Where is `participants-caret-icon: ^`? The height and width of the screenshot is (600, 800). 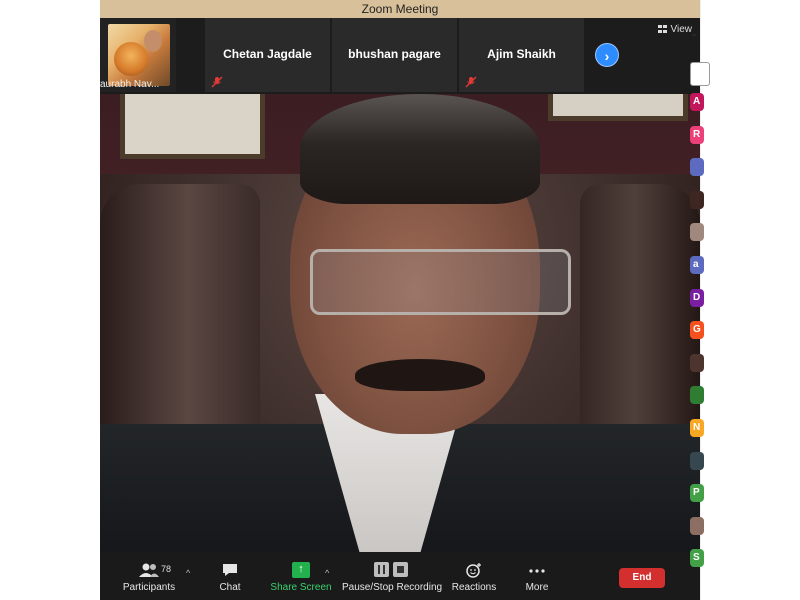 participants-caret-icon: ^ is located at coordinates (188, 573).